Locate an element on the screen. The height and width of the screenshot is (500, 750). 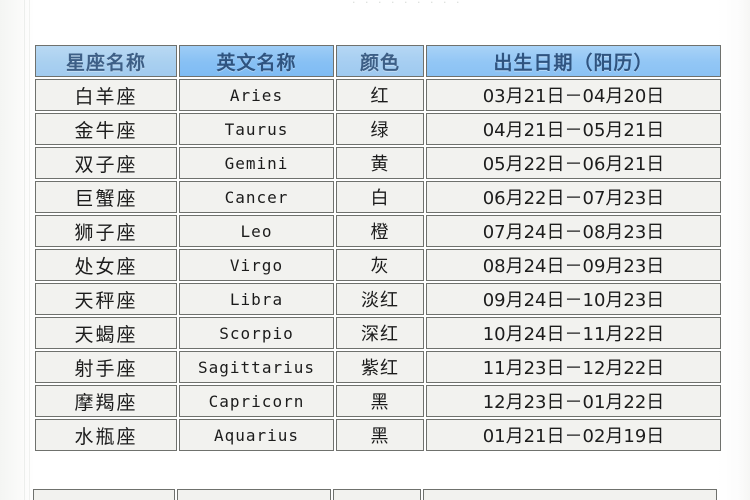
cell-date: 09月24日－10月23日 is located at coordinates (573, 299).